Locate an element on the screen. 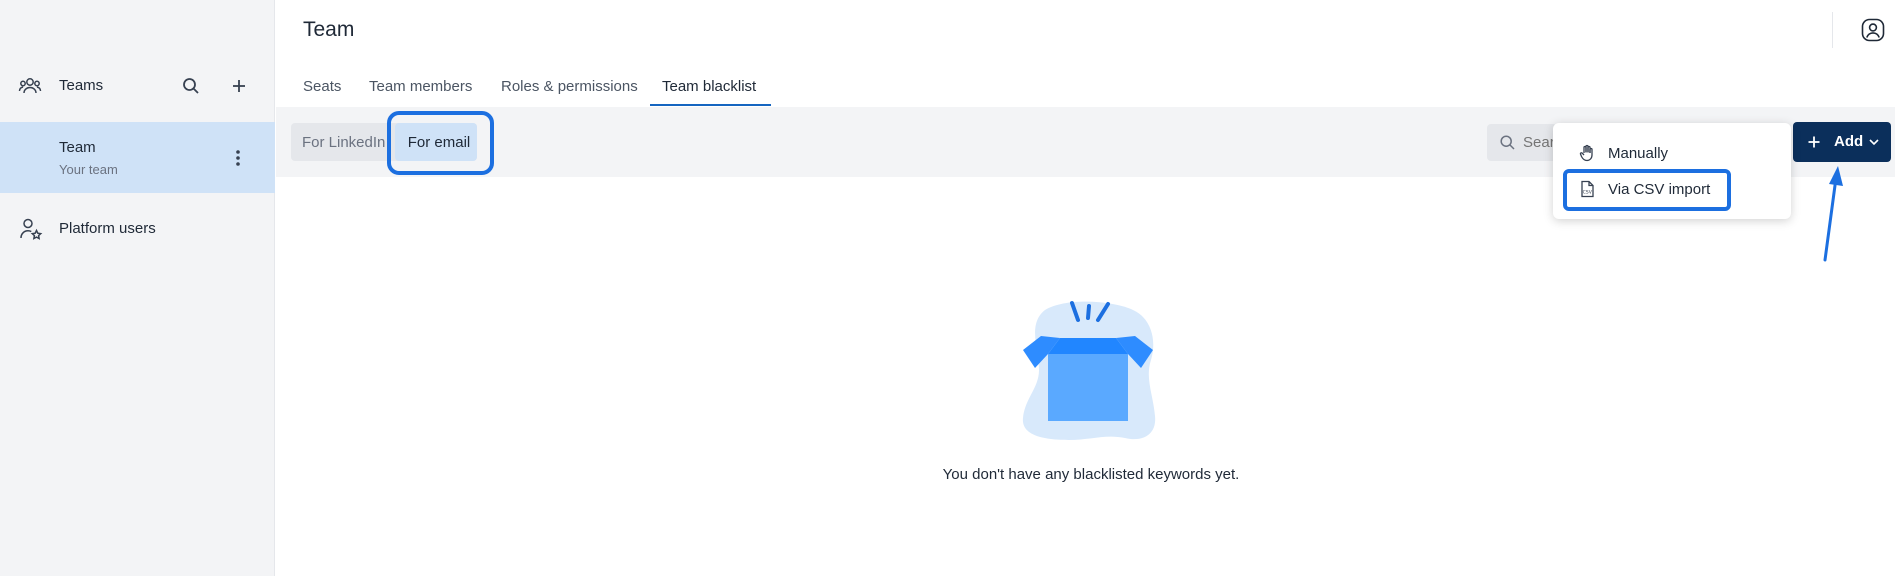 The width and height of the screenshot is (1895, 576). tab-team-members: Team members is located at coordinates (420, 86).